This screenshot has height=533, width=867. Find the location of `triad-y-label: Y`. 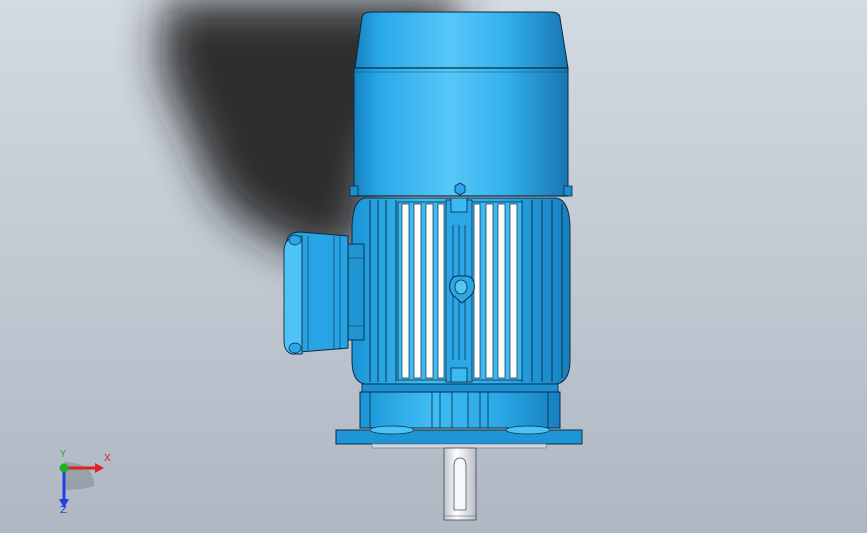

triad-y-label: Y is located at coordinates (63, 454).